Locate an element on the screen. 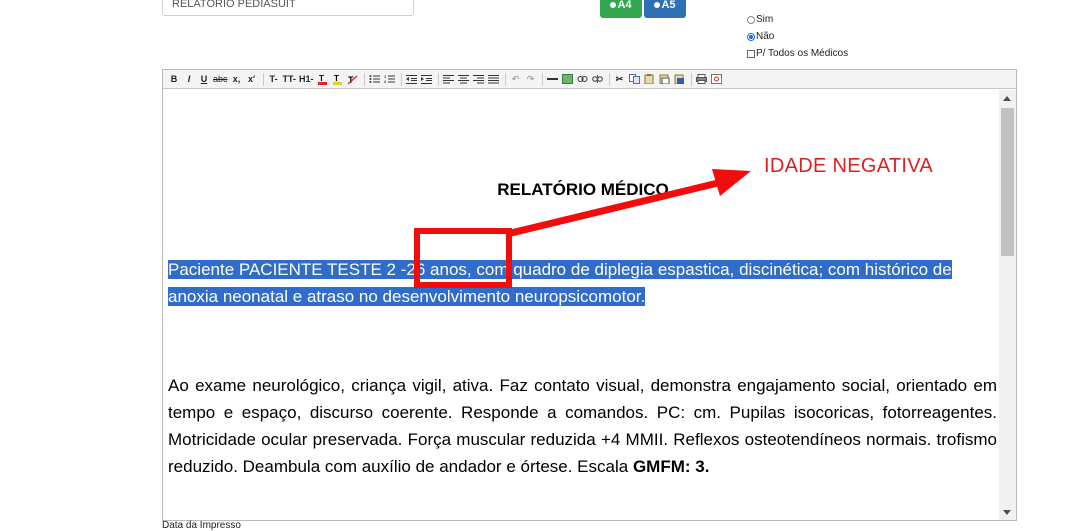 The height and width of the screenshot is (531, 1074). option-all-doctors: P/ Todos os Médicos is located at coordinates (797, 53).